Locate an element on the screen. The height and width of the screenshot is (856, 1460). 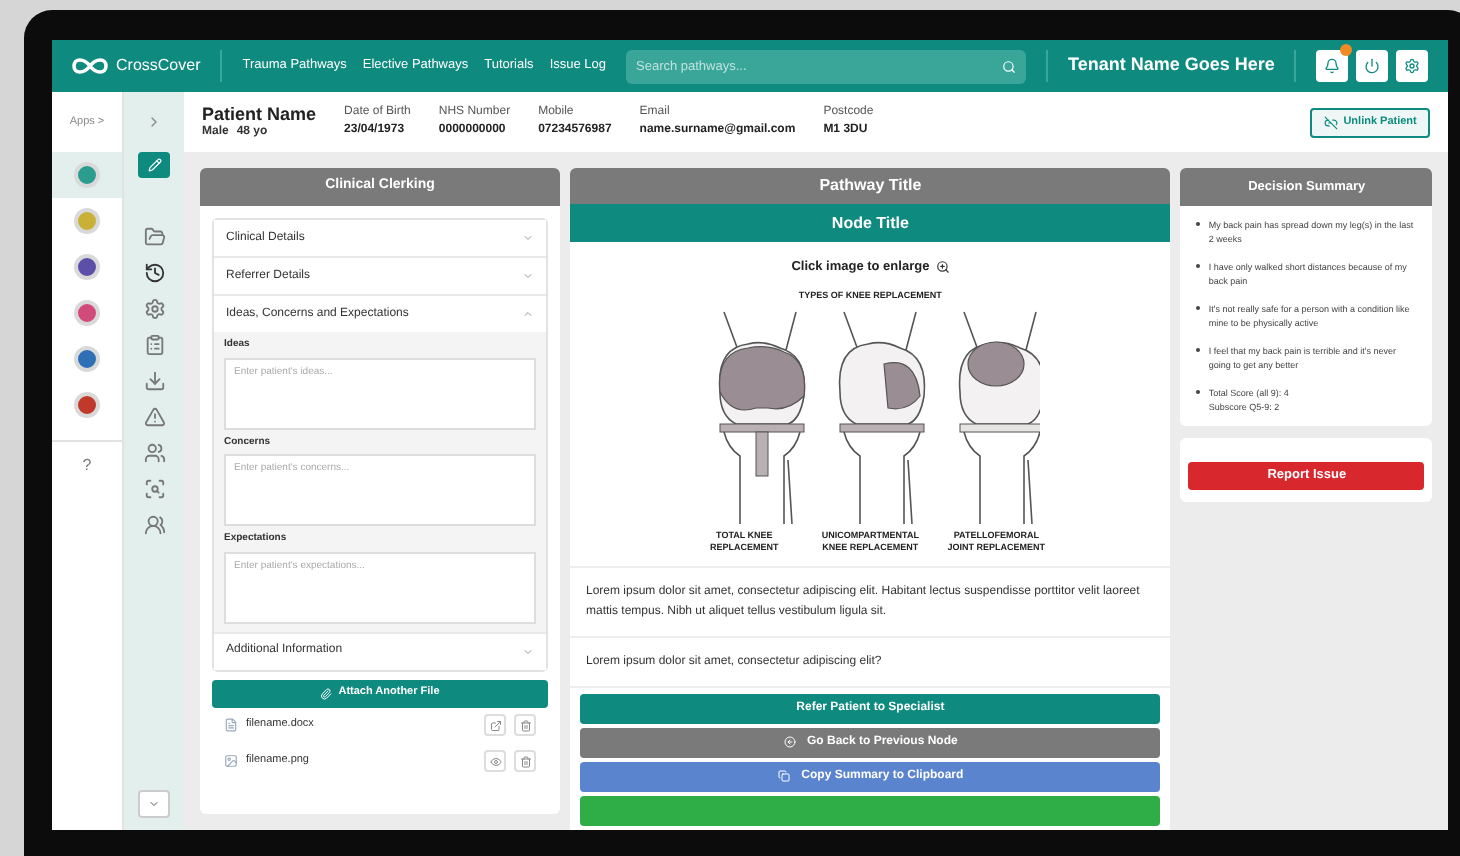
pathway-title: Pathway Title is located at coordinates (870, 186).